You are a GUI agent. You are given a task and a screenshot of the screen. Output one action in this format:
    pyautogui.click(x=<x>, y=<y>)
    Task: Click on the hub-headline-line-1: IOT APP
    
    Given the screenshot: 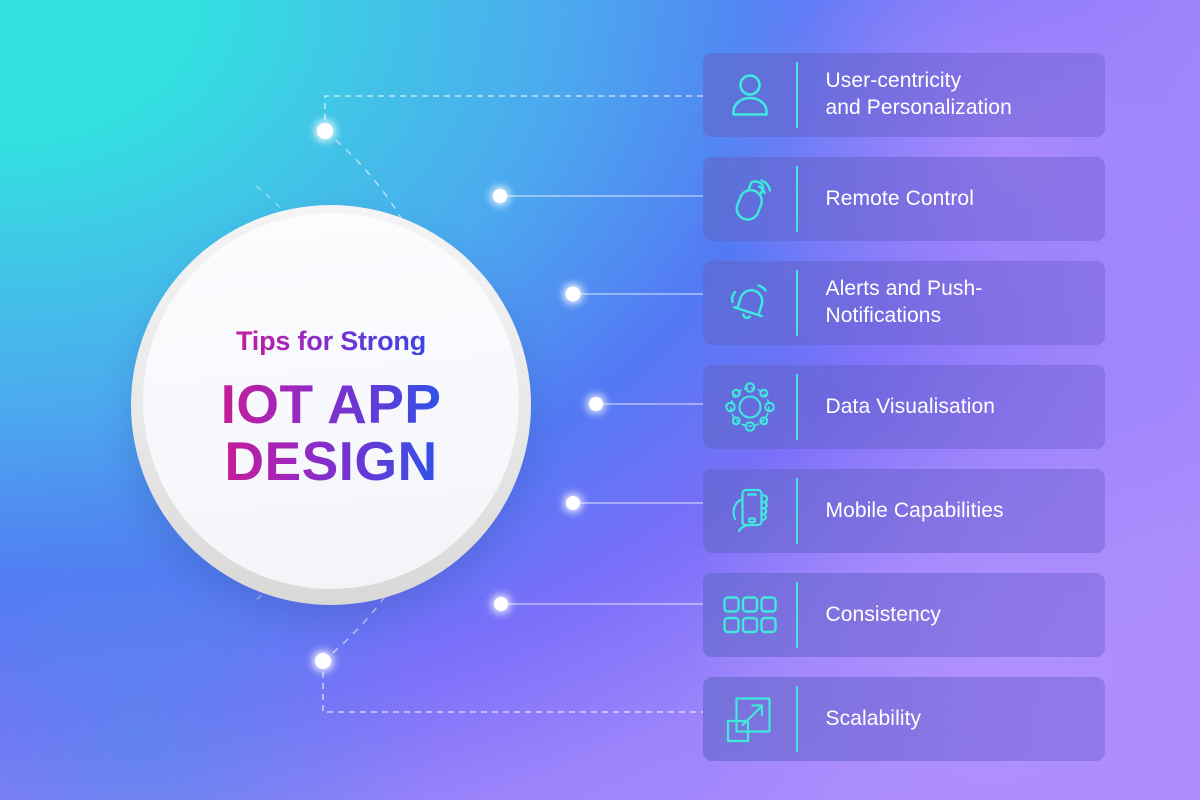 What is the action you would take?
    pyautogui.click(x=331, y=403)
    